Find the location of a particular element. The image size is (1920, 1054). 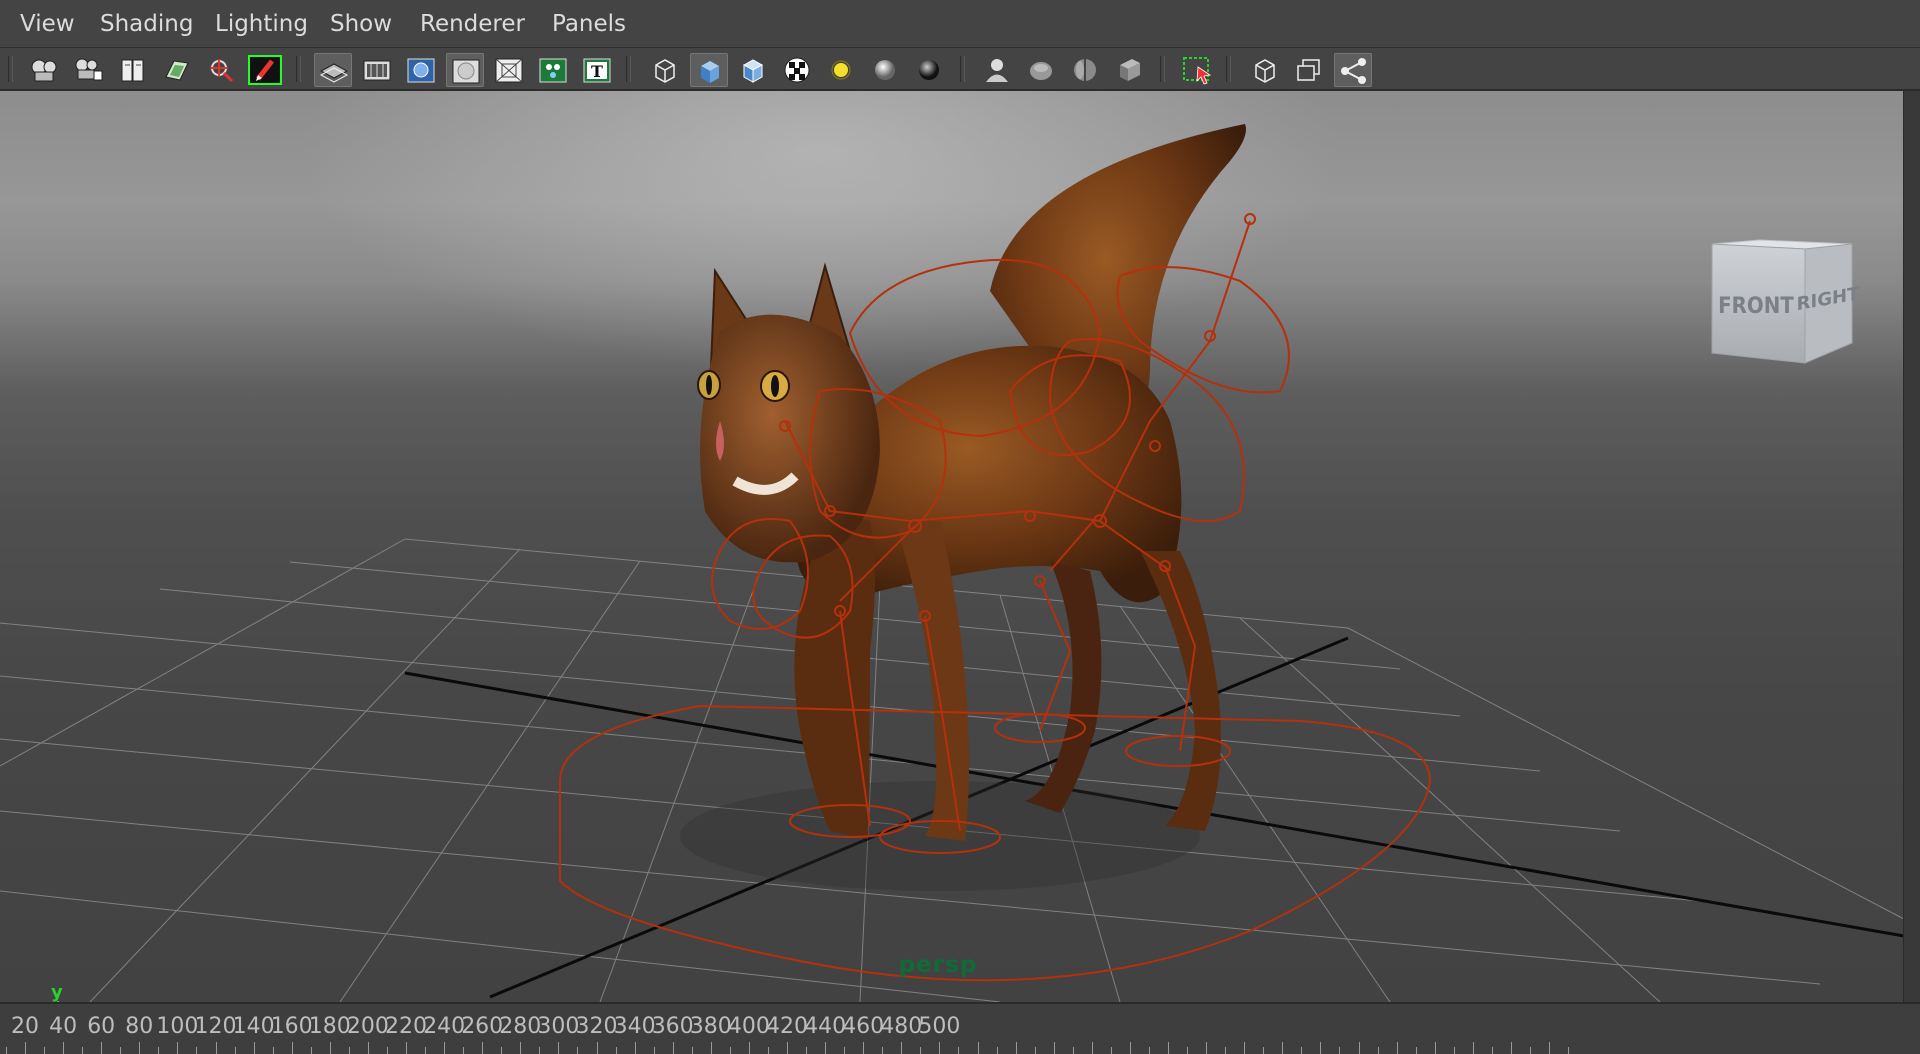

menu-renderer: Renderer is located at coordinates (472, 24).